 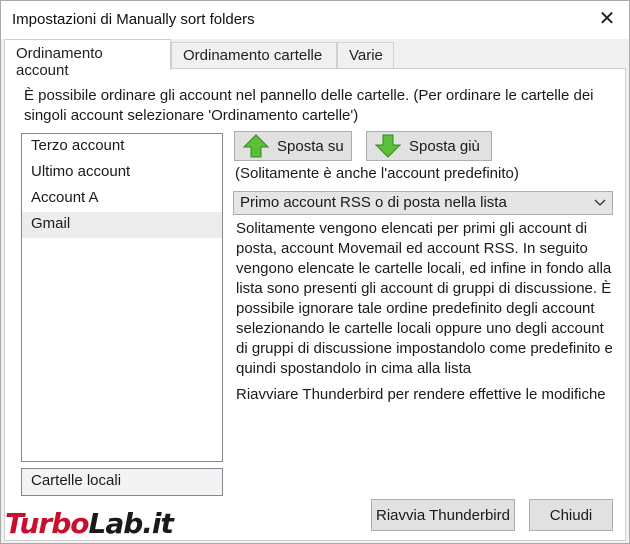 What do you see at coordinates (388, 146) in the screenshot?
I see `arrow-down-icon` at bounding box center [388, 146].